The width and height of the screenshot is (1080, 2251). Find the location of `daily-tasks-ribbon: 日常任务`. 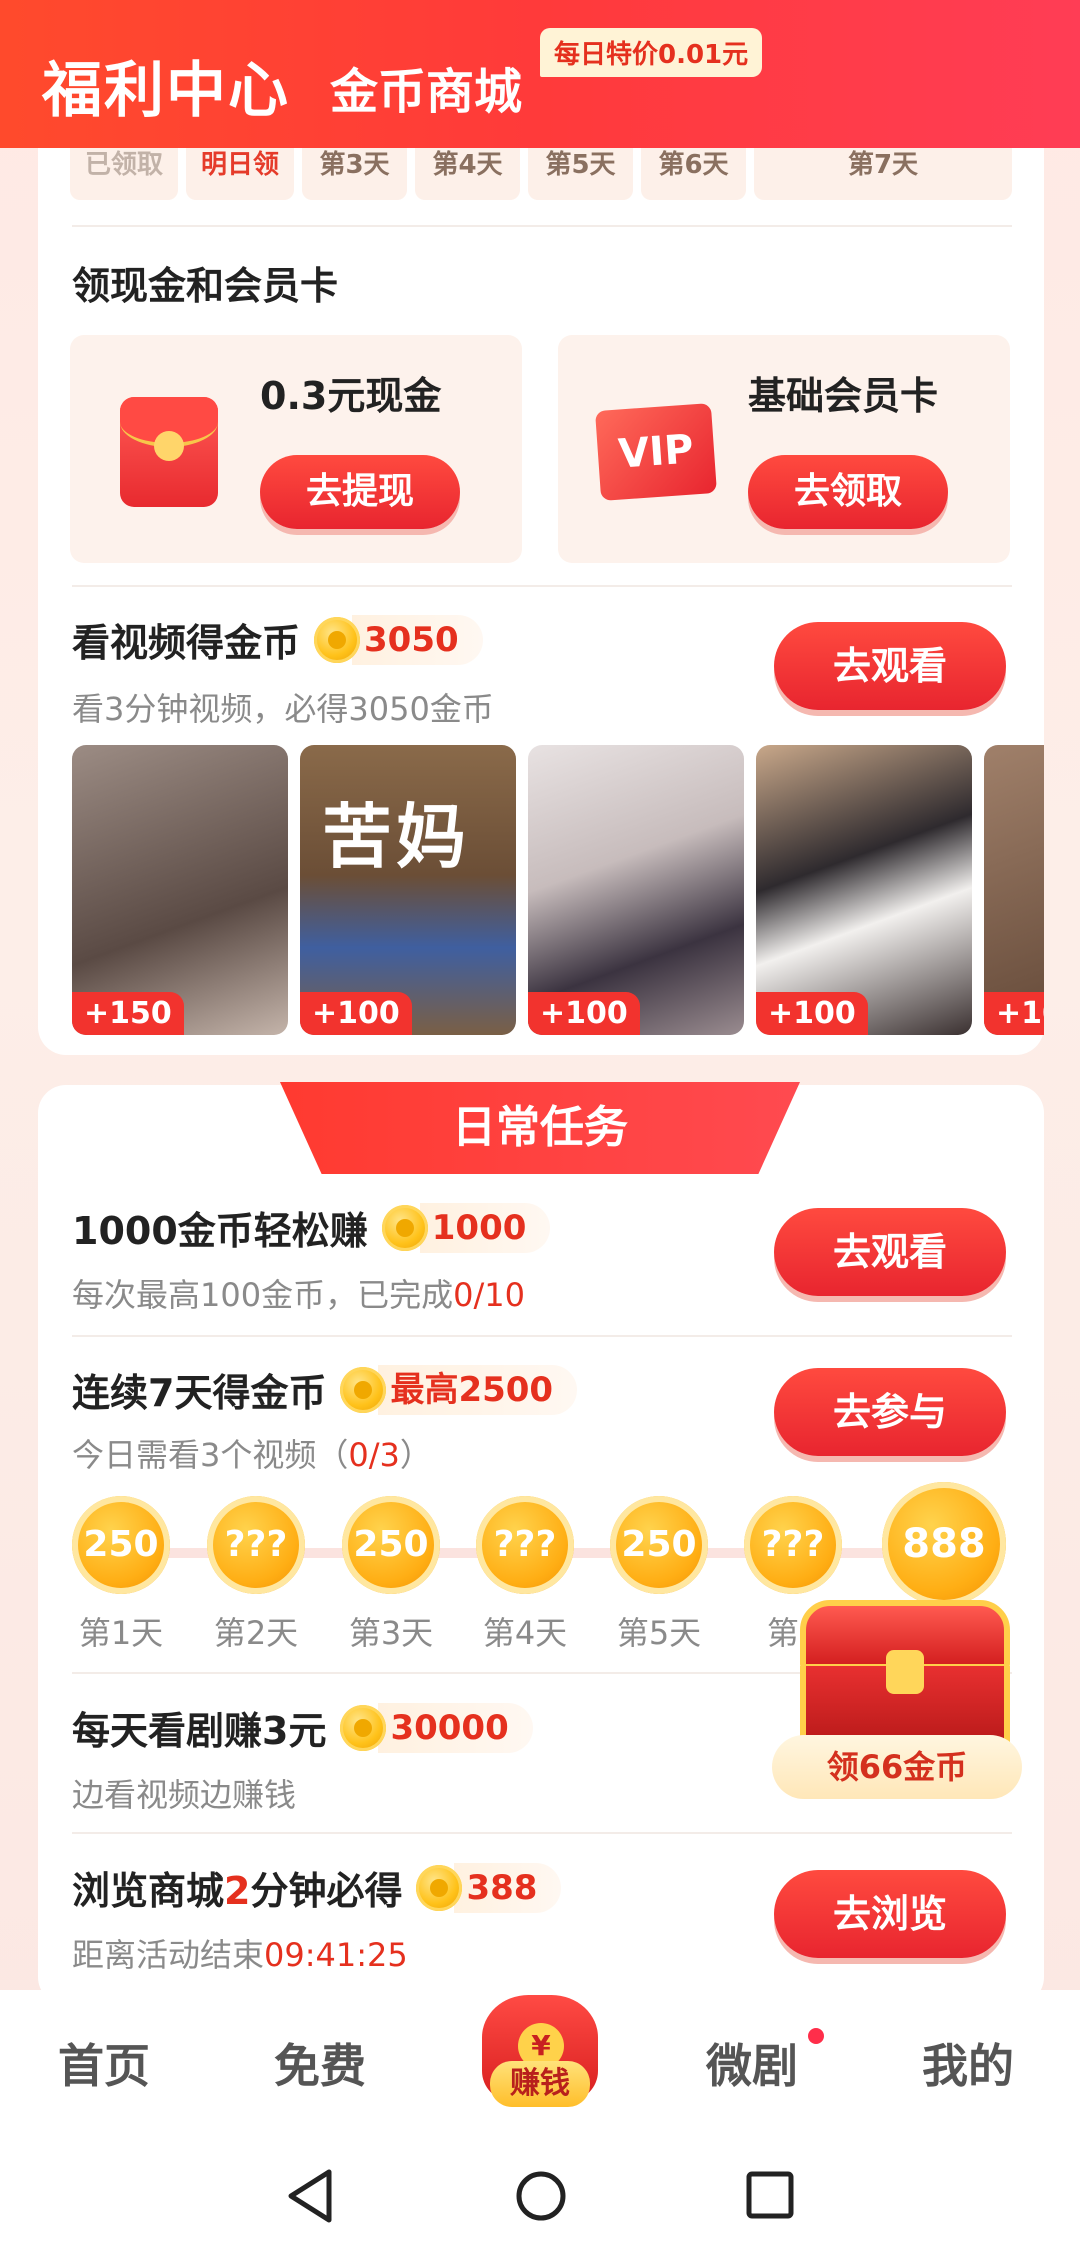

daily-tasks-ribbon: 日常任务 is located at coordinates (540, 1128).